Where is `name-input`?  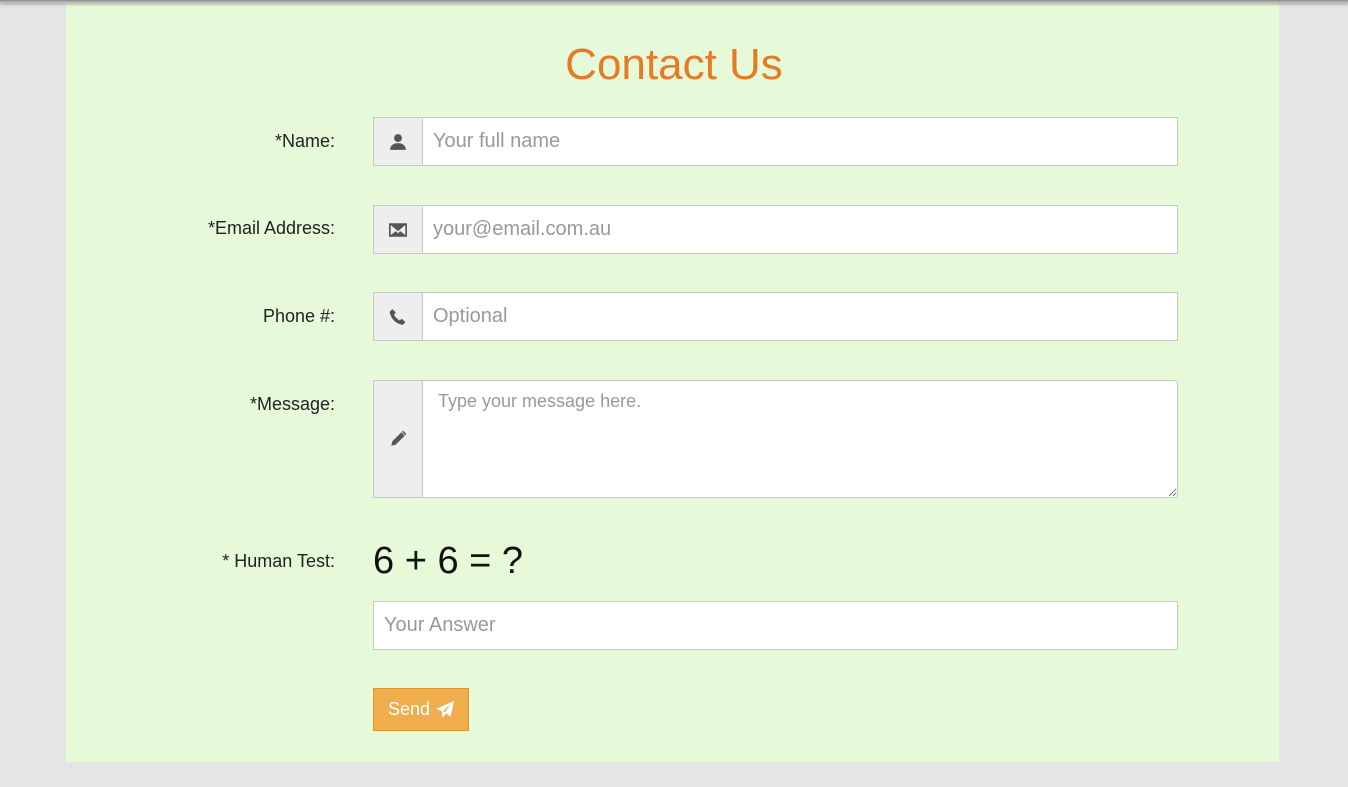
name-input is located at coordinates (800, 141).